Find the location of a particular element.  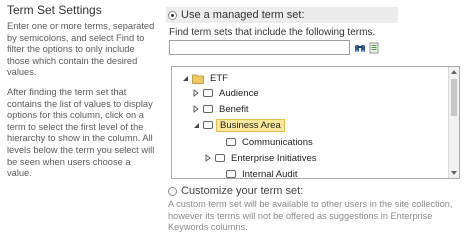

tree-node-business-area: Business Area is located at coordinates (238, 125).